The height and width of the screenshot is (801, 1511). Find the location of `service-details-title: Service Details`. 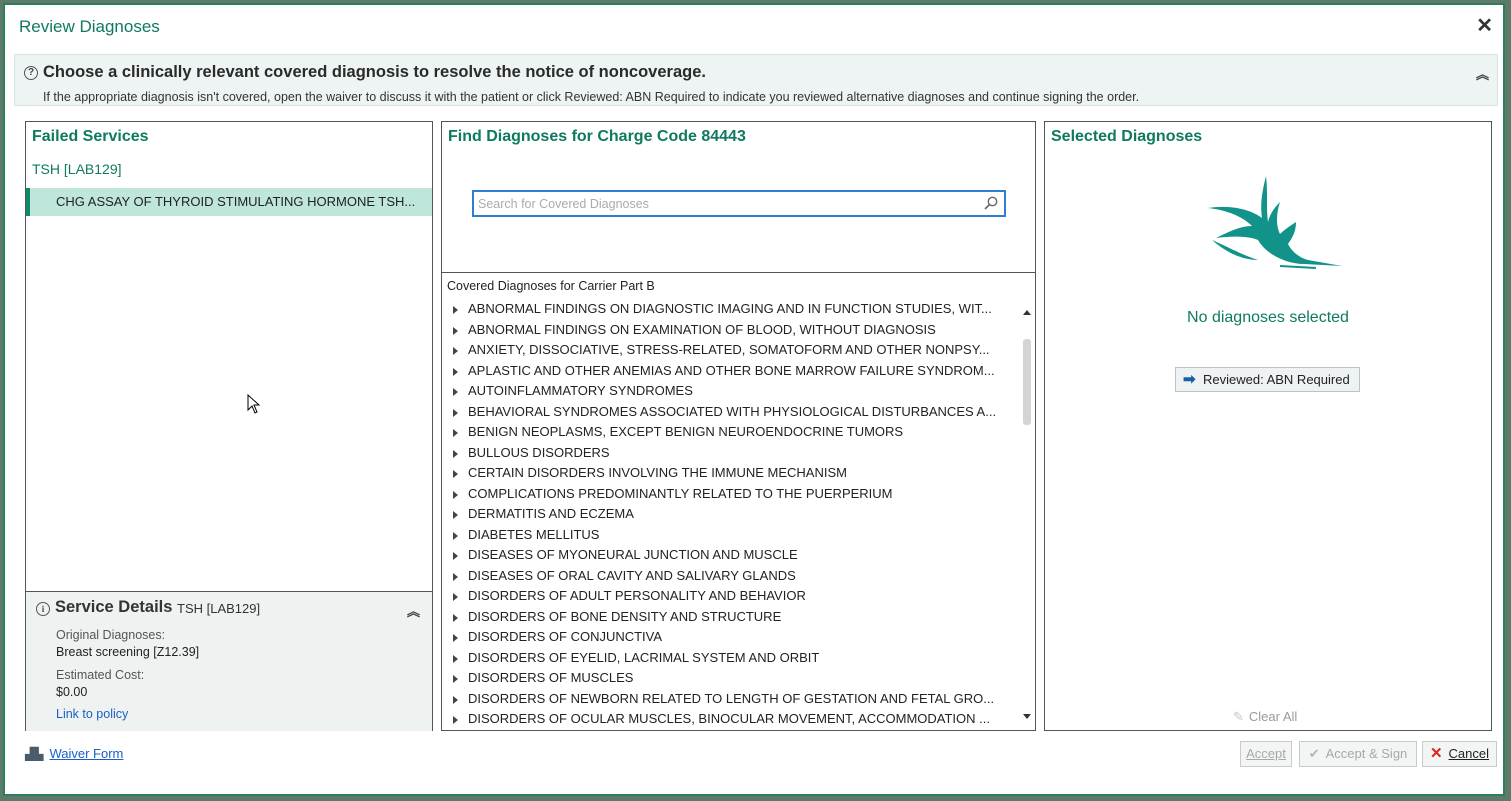

service-details-title: Service Details is located at coordinates (114, 607).